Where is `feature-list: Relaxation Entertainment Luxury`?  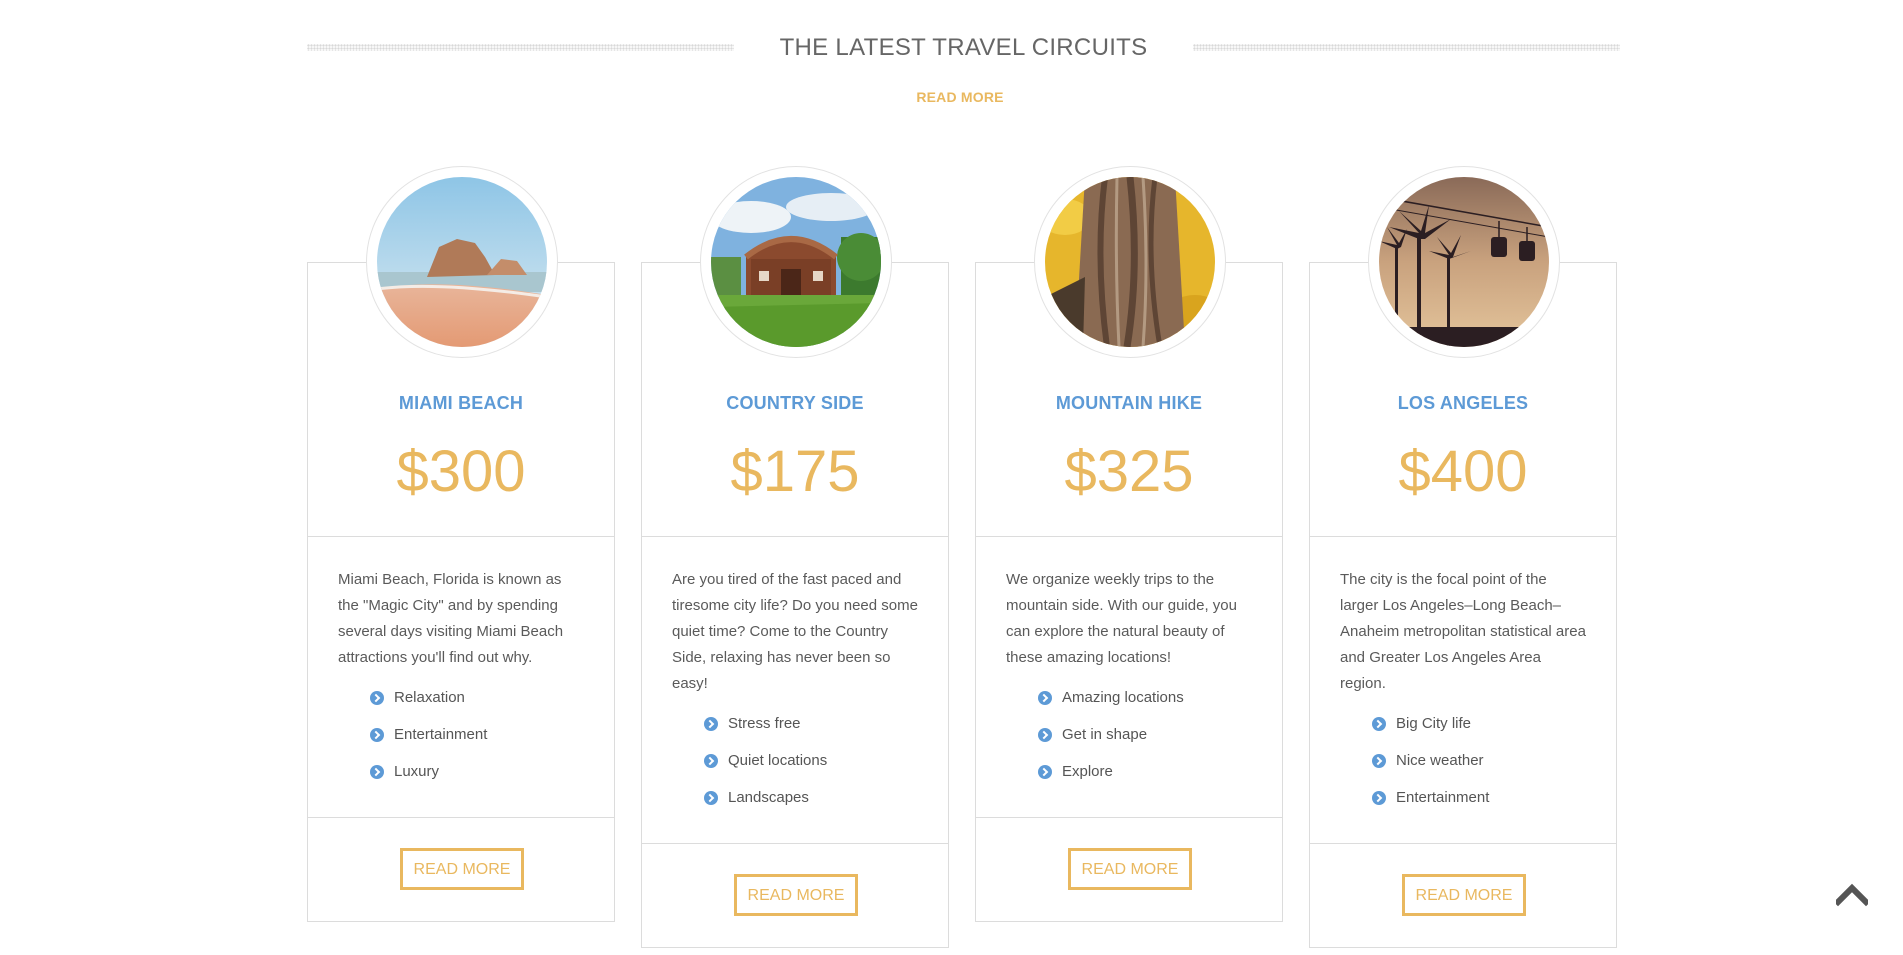 feature-list: Relaxation Entertainment Luxury is located at coordinates (461, 734).